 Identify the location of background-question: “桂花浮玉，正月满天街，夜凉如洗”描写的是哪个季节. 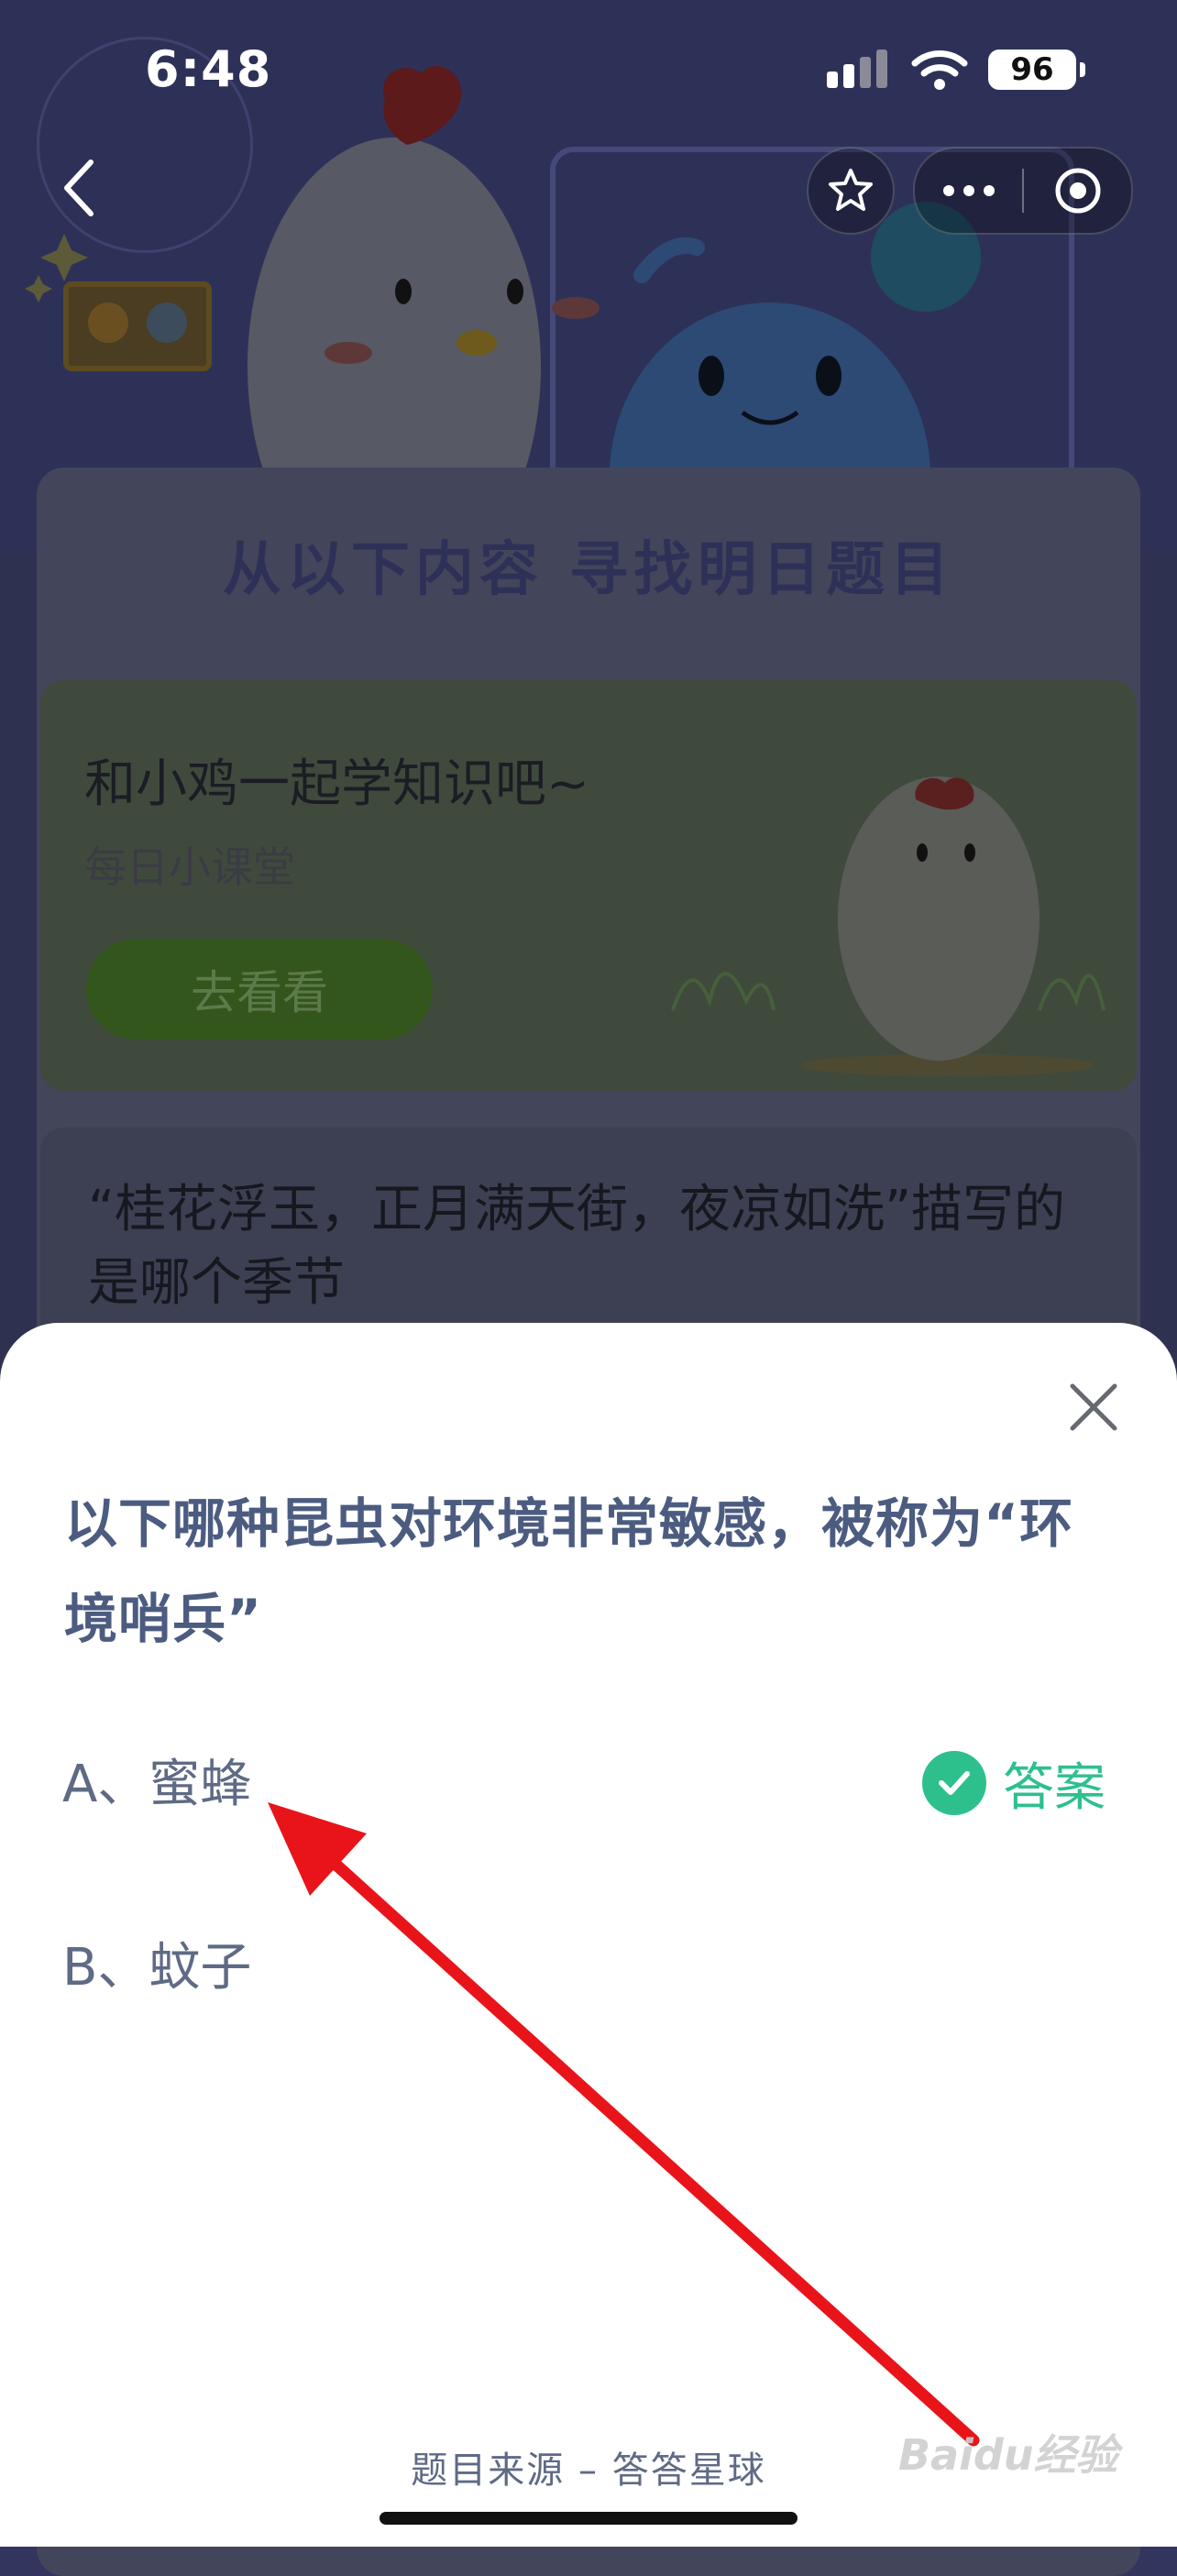
(577, 1246).